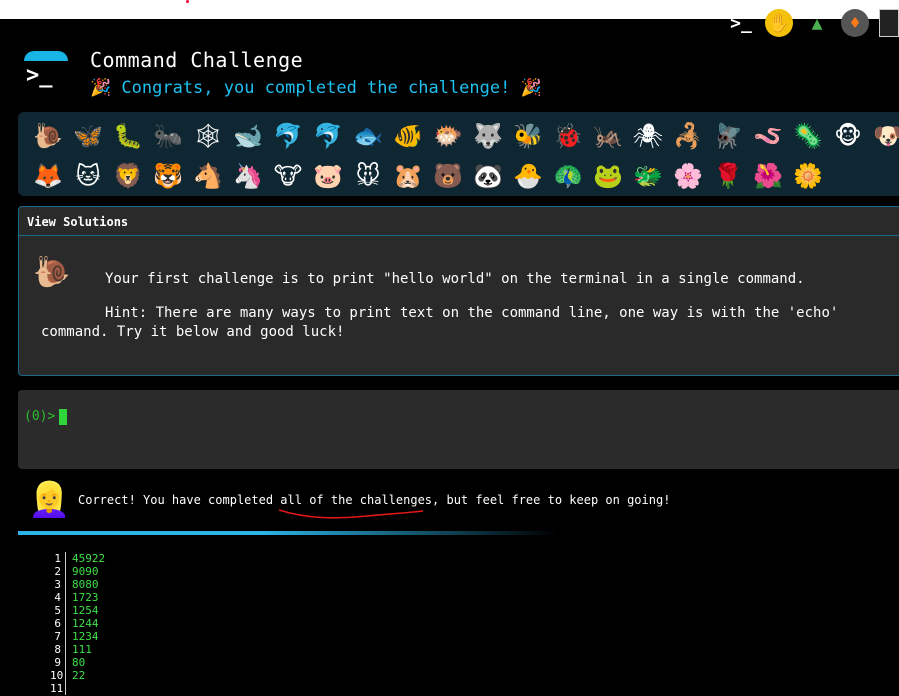 Image resolution: width=899 pixels, height=696 pixels. What do you see at coordinates (459, 221) in the screenshot?
I see `view-solutions-link: View Solutions` at bounding box center [459, 221].